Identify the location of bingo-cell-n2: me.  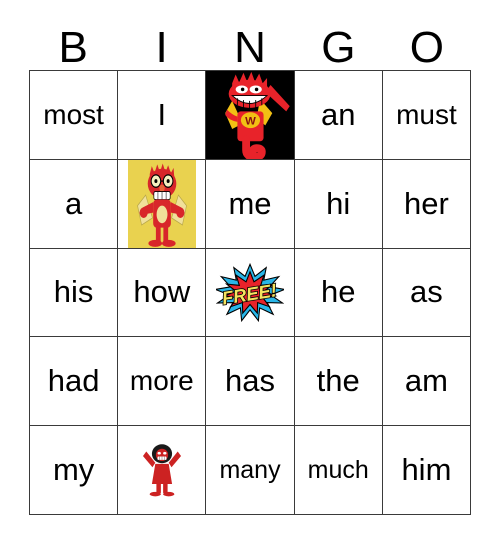
(250, 204).